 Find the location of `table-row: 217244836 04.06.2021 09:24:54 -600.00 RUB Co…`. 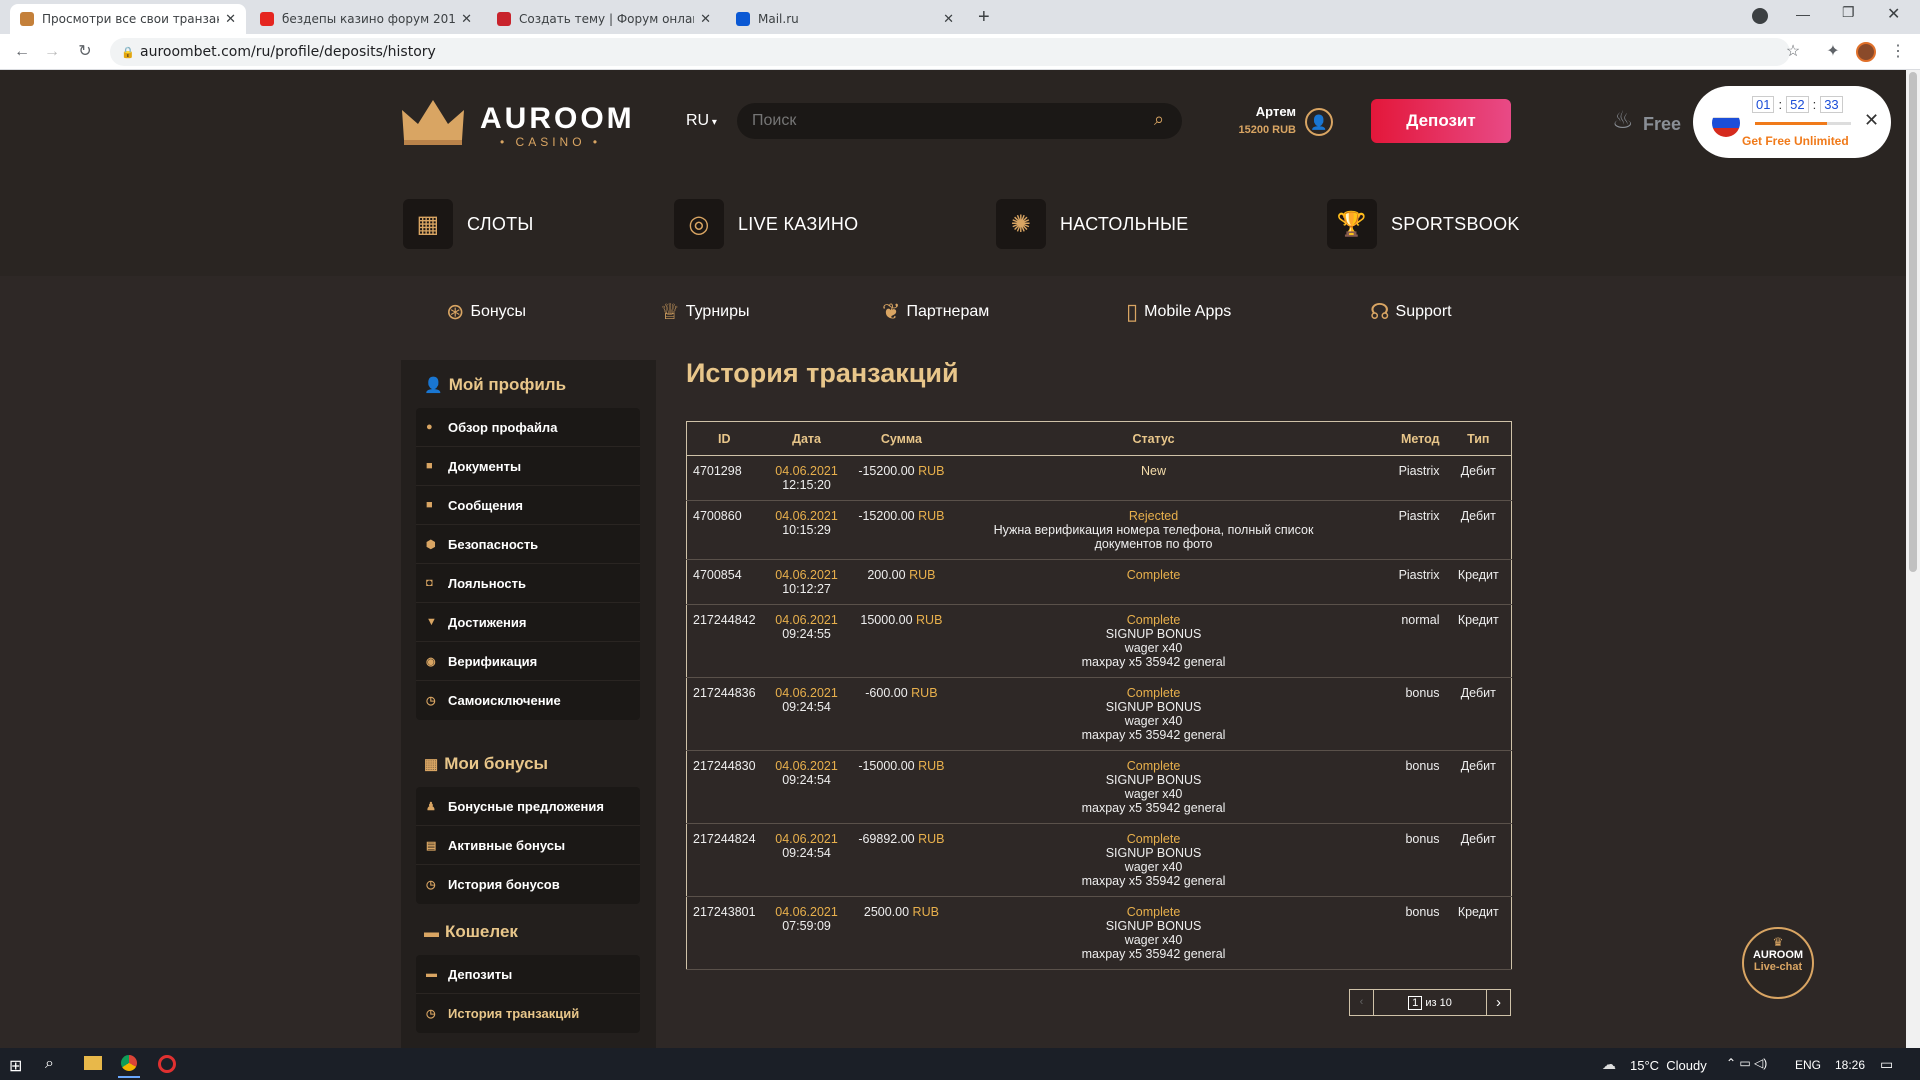

table-row: 217244836 04.06.2021 09:24:54 -600.00 RUB Co… is located at coordinates (1099, 714).